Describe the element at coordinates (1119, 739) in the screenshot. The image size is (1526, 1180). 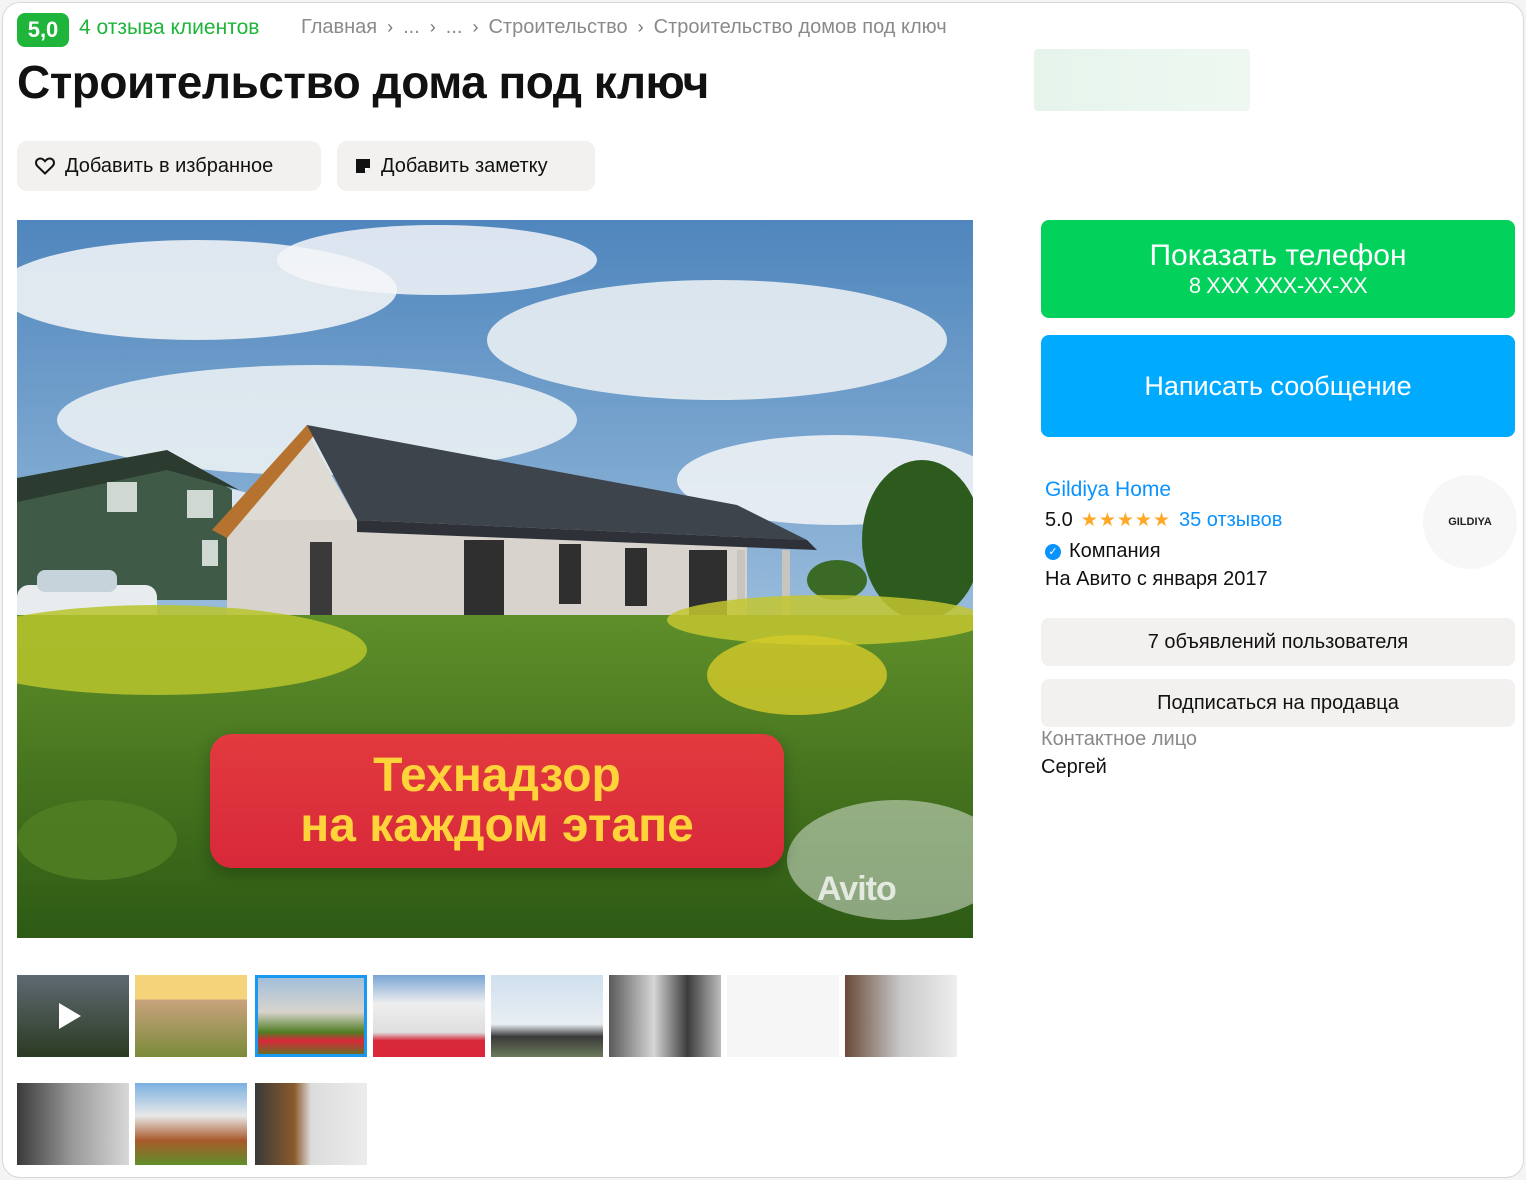
I see `contact-person-label: Контактное лицо` at that location.